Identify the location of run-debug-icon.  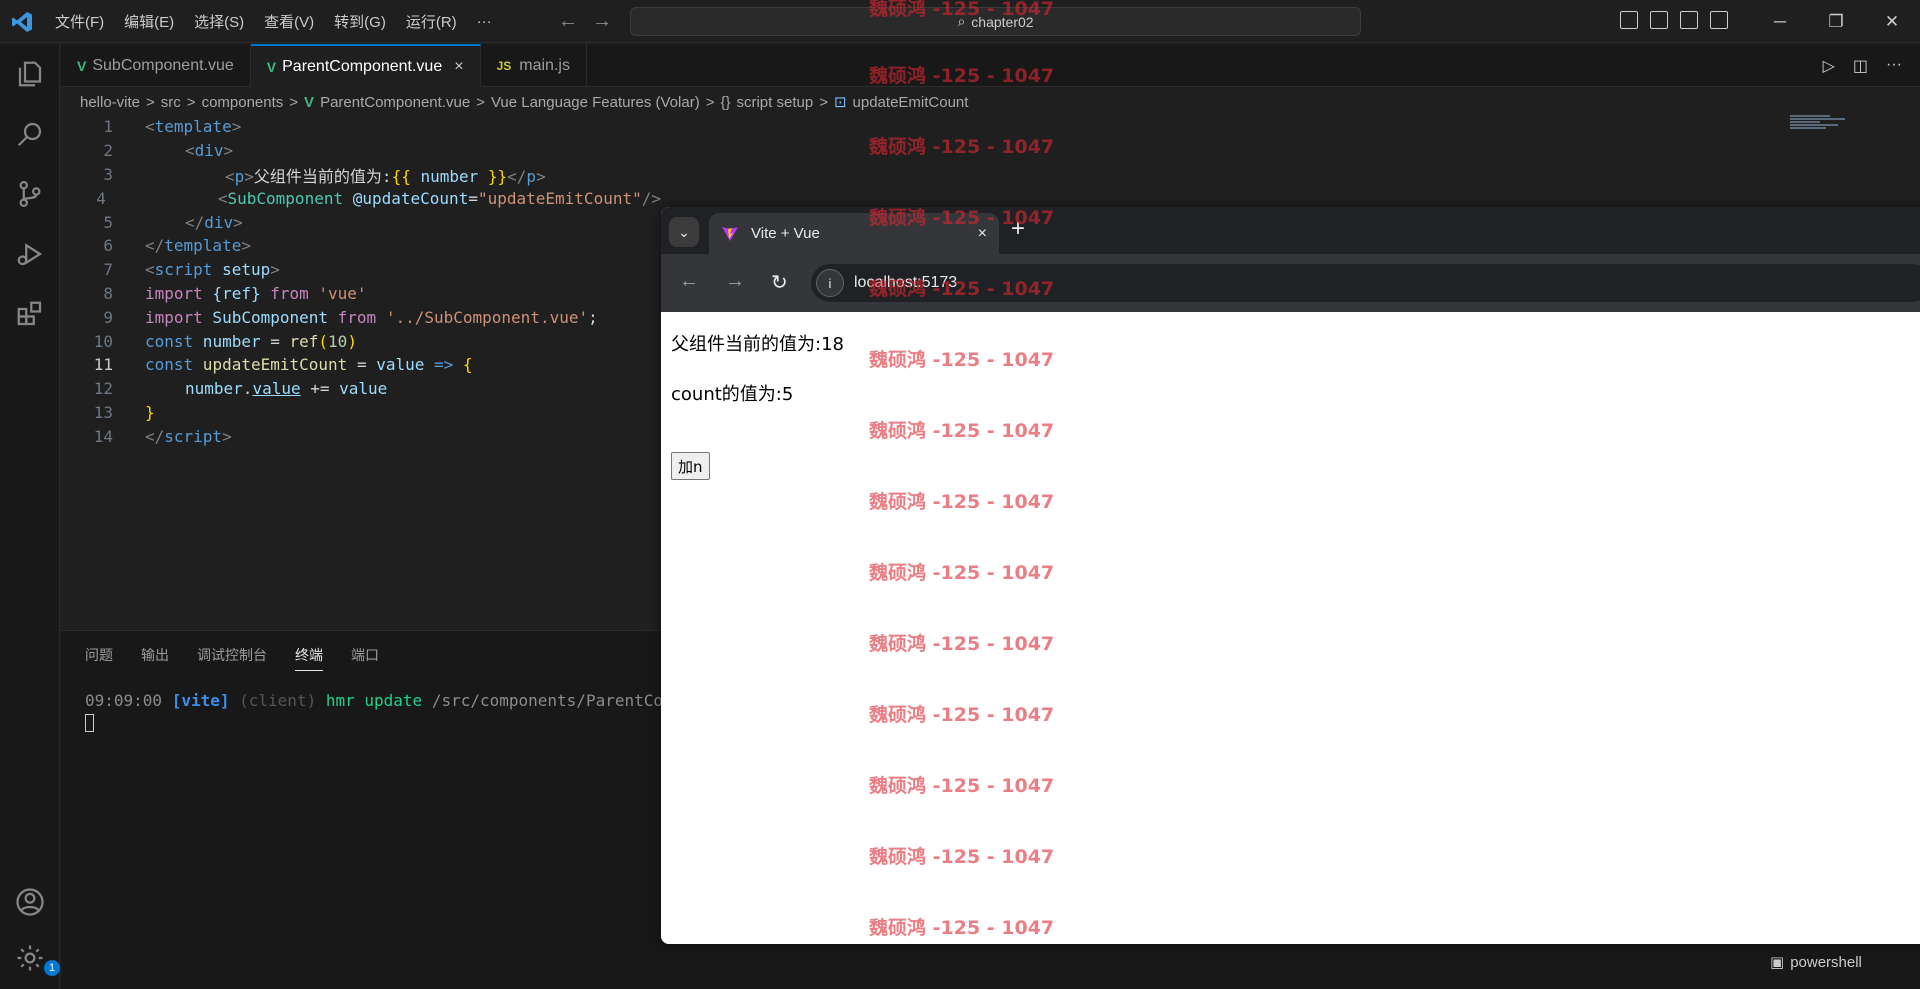
(30, 254).